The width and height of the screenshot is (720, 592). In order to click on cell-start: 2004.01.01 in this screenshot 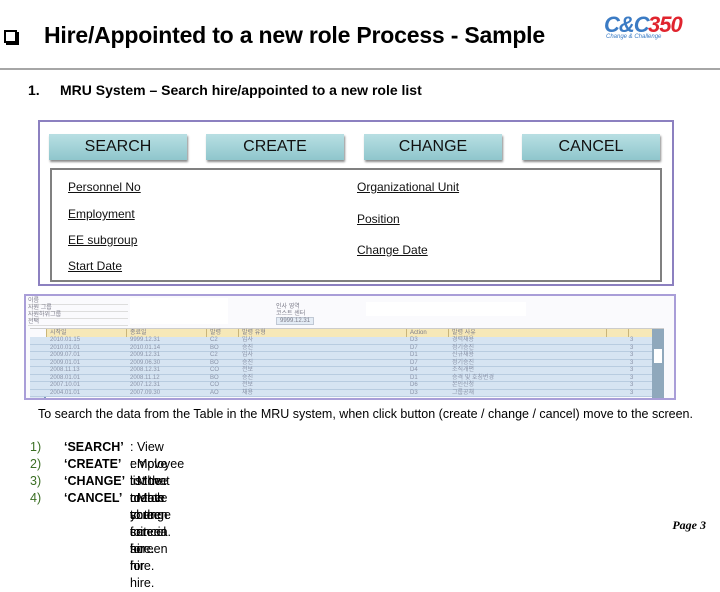, I will do `click(65, 392)`.